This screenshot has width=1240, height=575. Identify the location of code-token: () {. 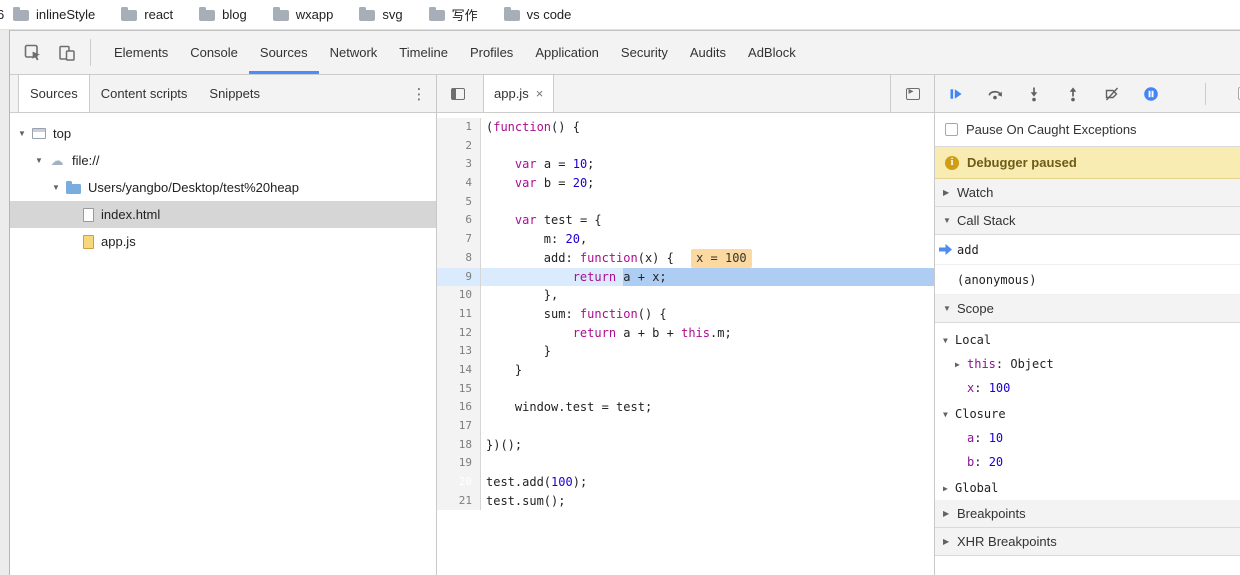
(565, 127).